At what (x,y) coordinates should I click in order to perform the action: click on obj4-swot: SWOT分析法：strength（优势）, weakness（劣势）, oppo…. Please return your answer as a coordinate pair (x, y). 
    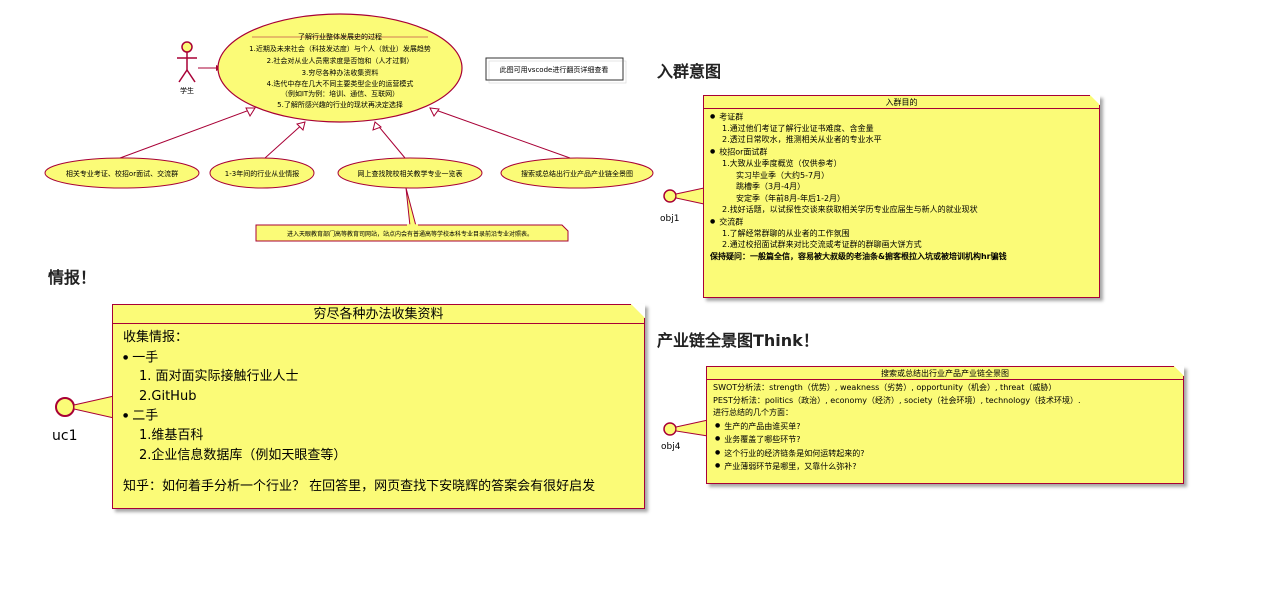
    Looking at the image, I should click on (885, 387).